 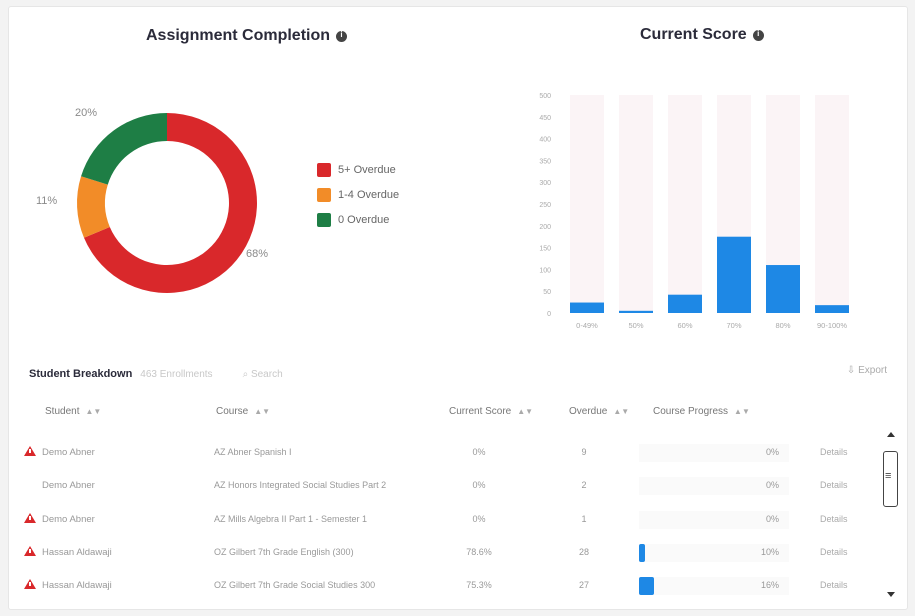 What do you see at coordinates (867, 370) in the screenshot?
I see `export-button: ⇩ Export` at bounding box center [867, 370].